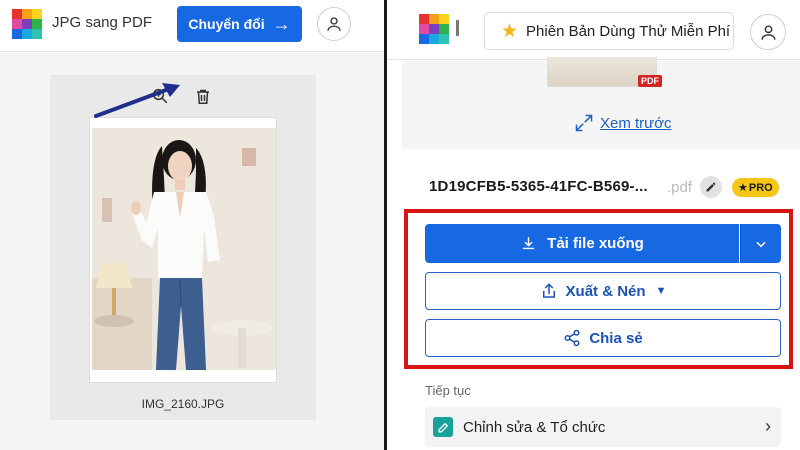 The image size is (800, 450). Describe the element at coordinates (203, 96) in the screenshot. I see `trash-icon` at that location.